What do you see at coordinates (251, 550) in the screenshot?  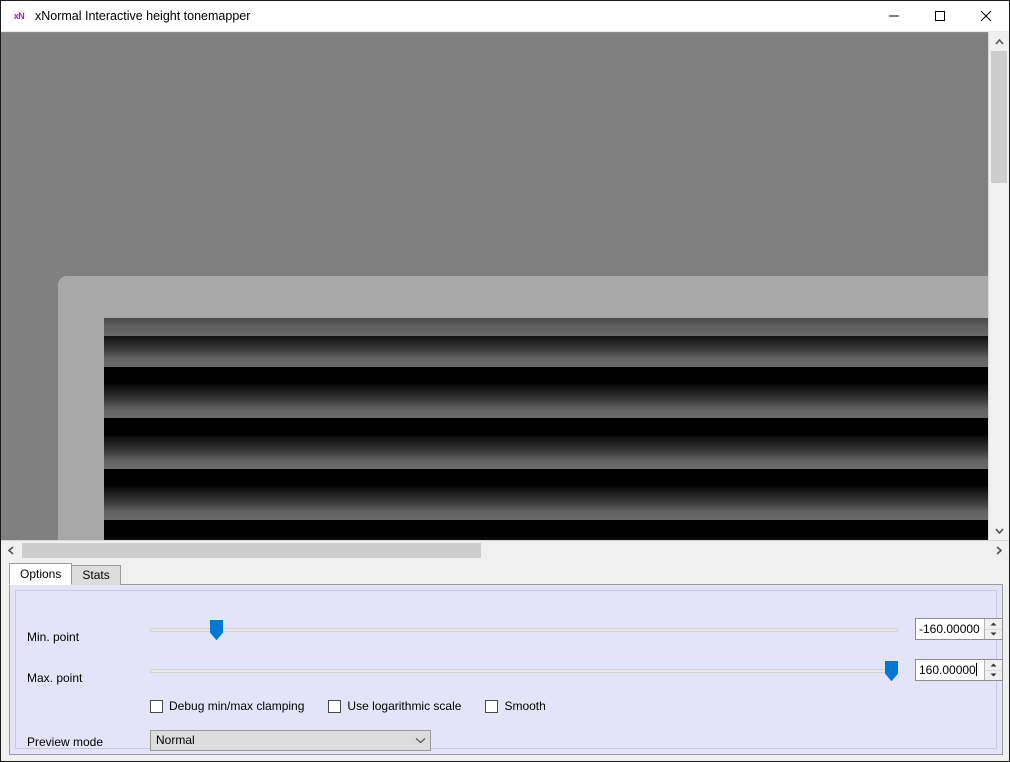 I see `horizontal-scrollbar-thumb` at bounding box center [251, 550].